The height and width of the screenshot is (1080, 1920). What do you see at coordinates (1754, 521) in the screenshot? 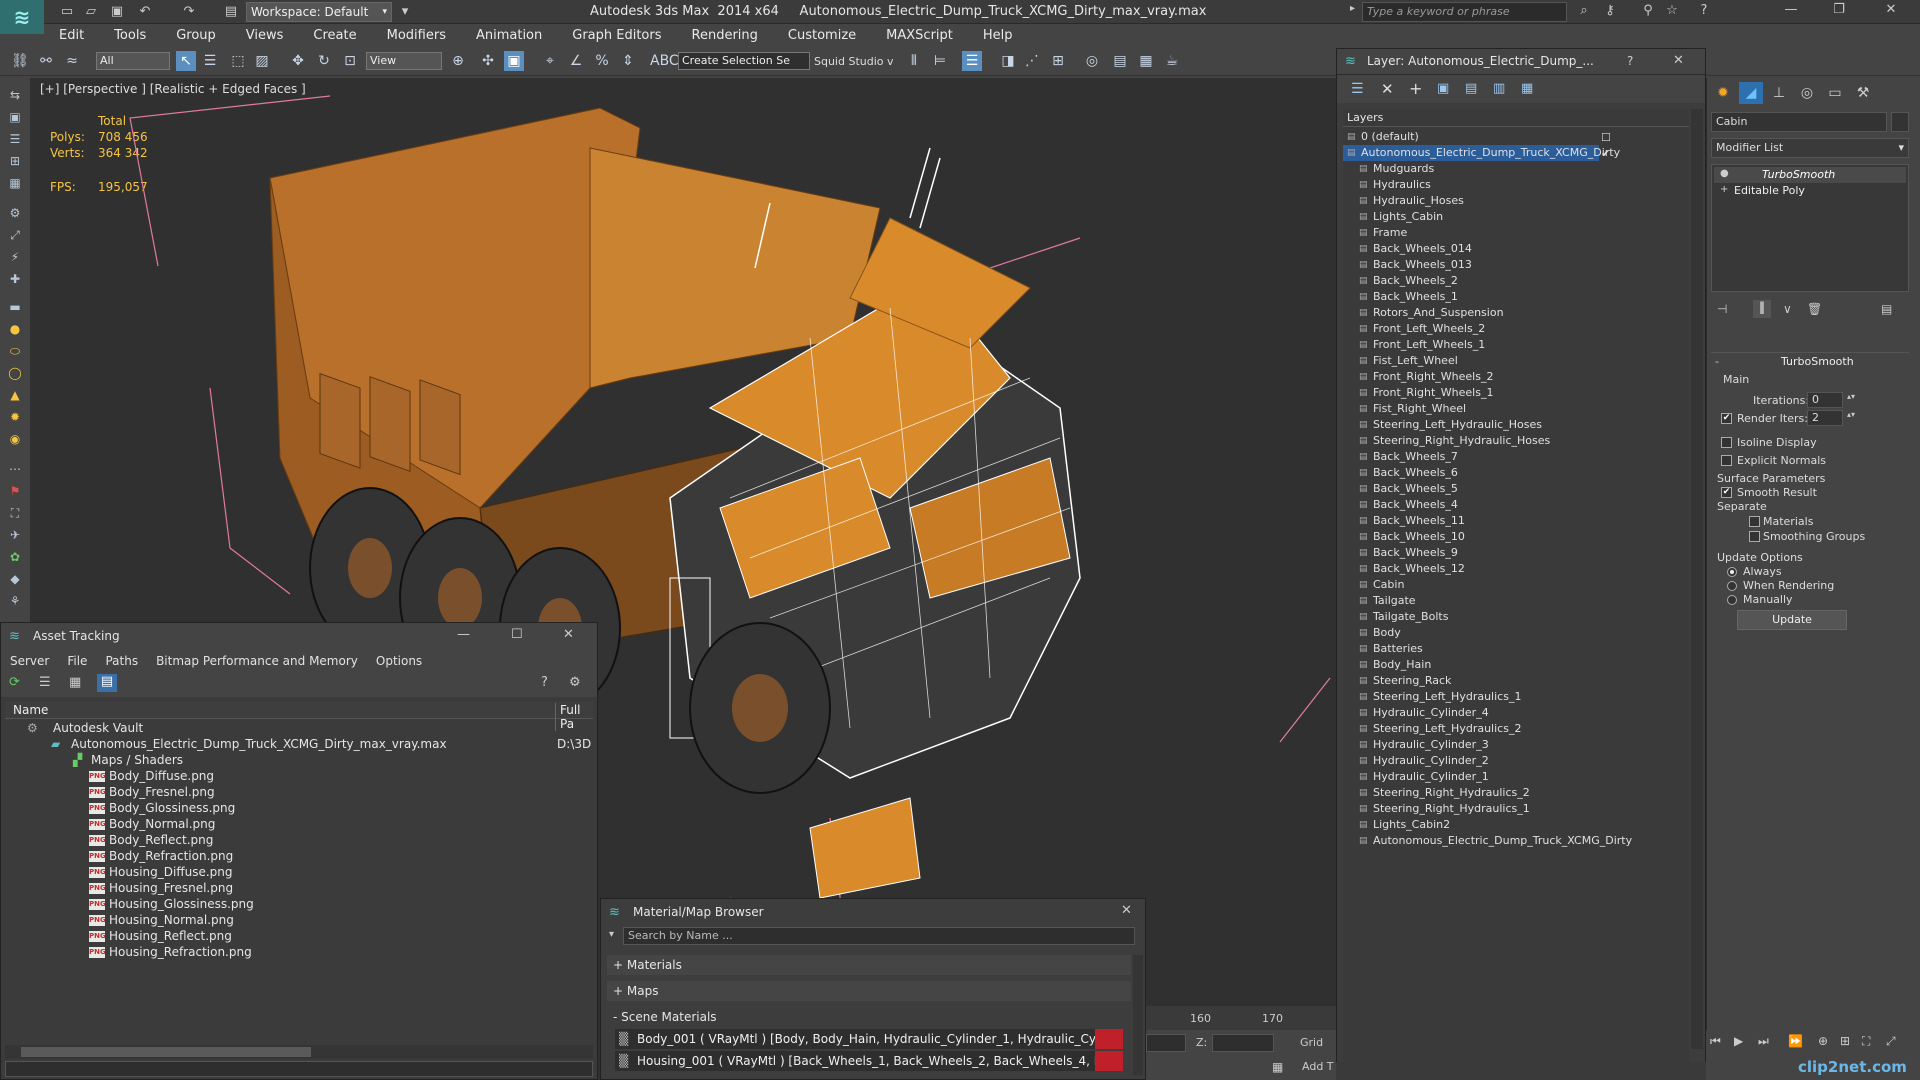
I see `materials-checkbox` at bounding box center [1754, 521].